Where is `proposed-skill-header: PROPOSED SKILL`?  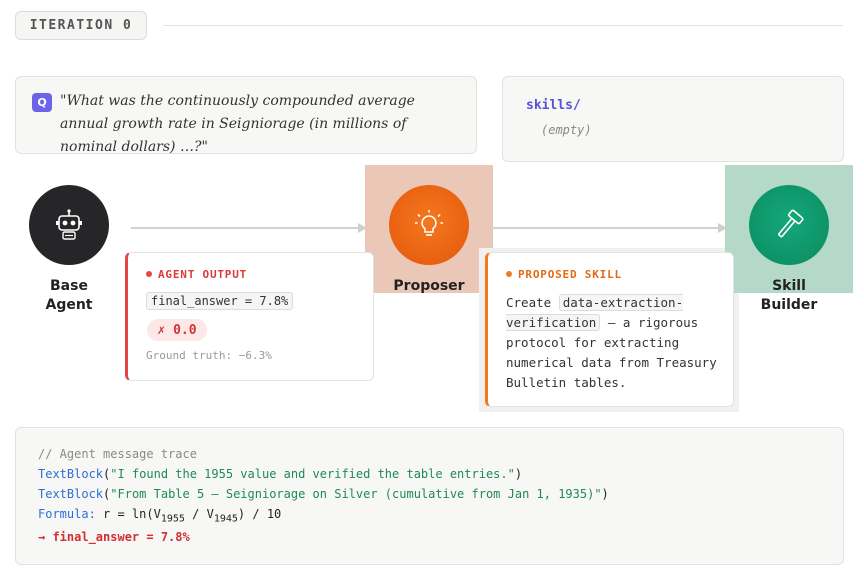 proposed-skill-header: PROPOSED SKILL is located at coordinates (564, 274).